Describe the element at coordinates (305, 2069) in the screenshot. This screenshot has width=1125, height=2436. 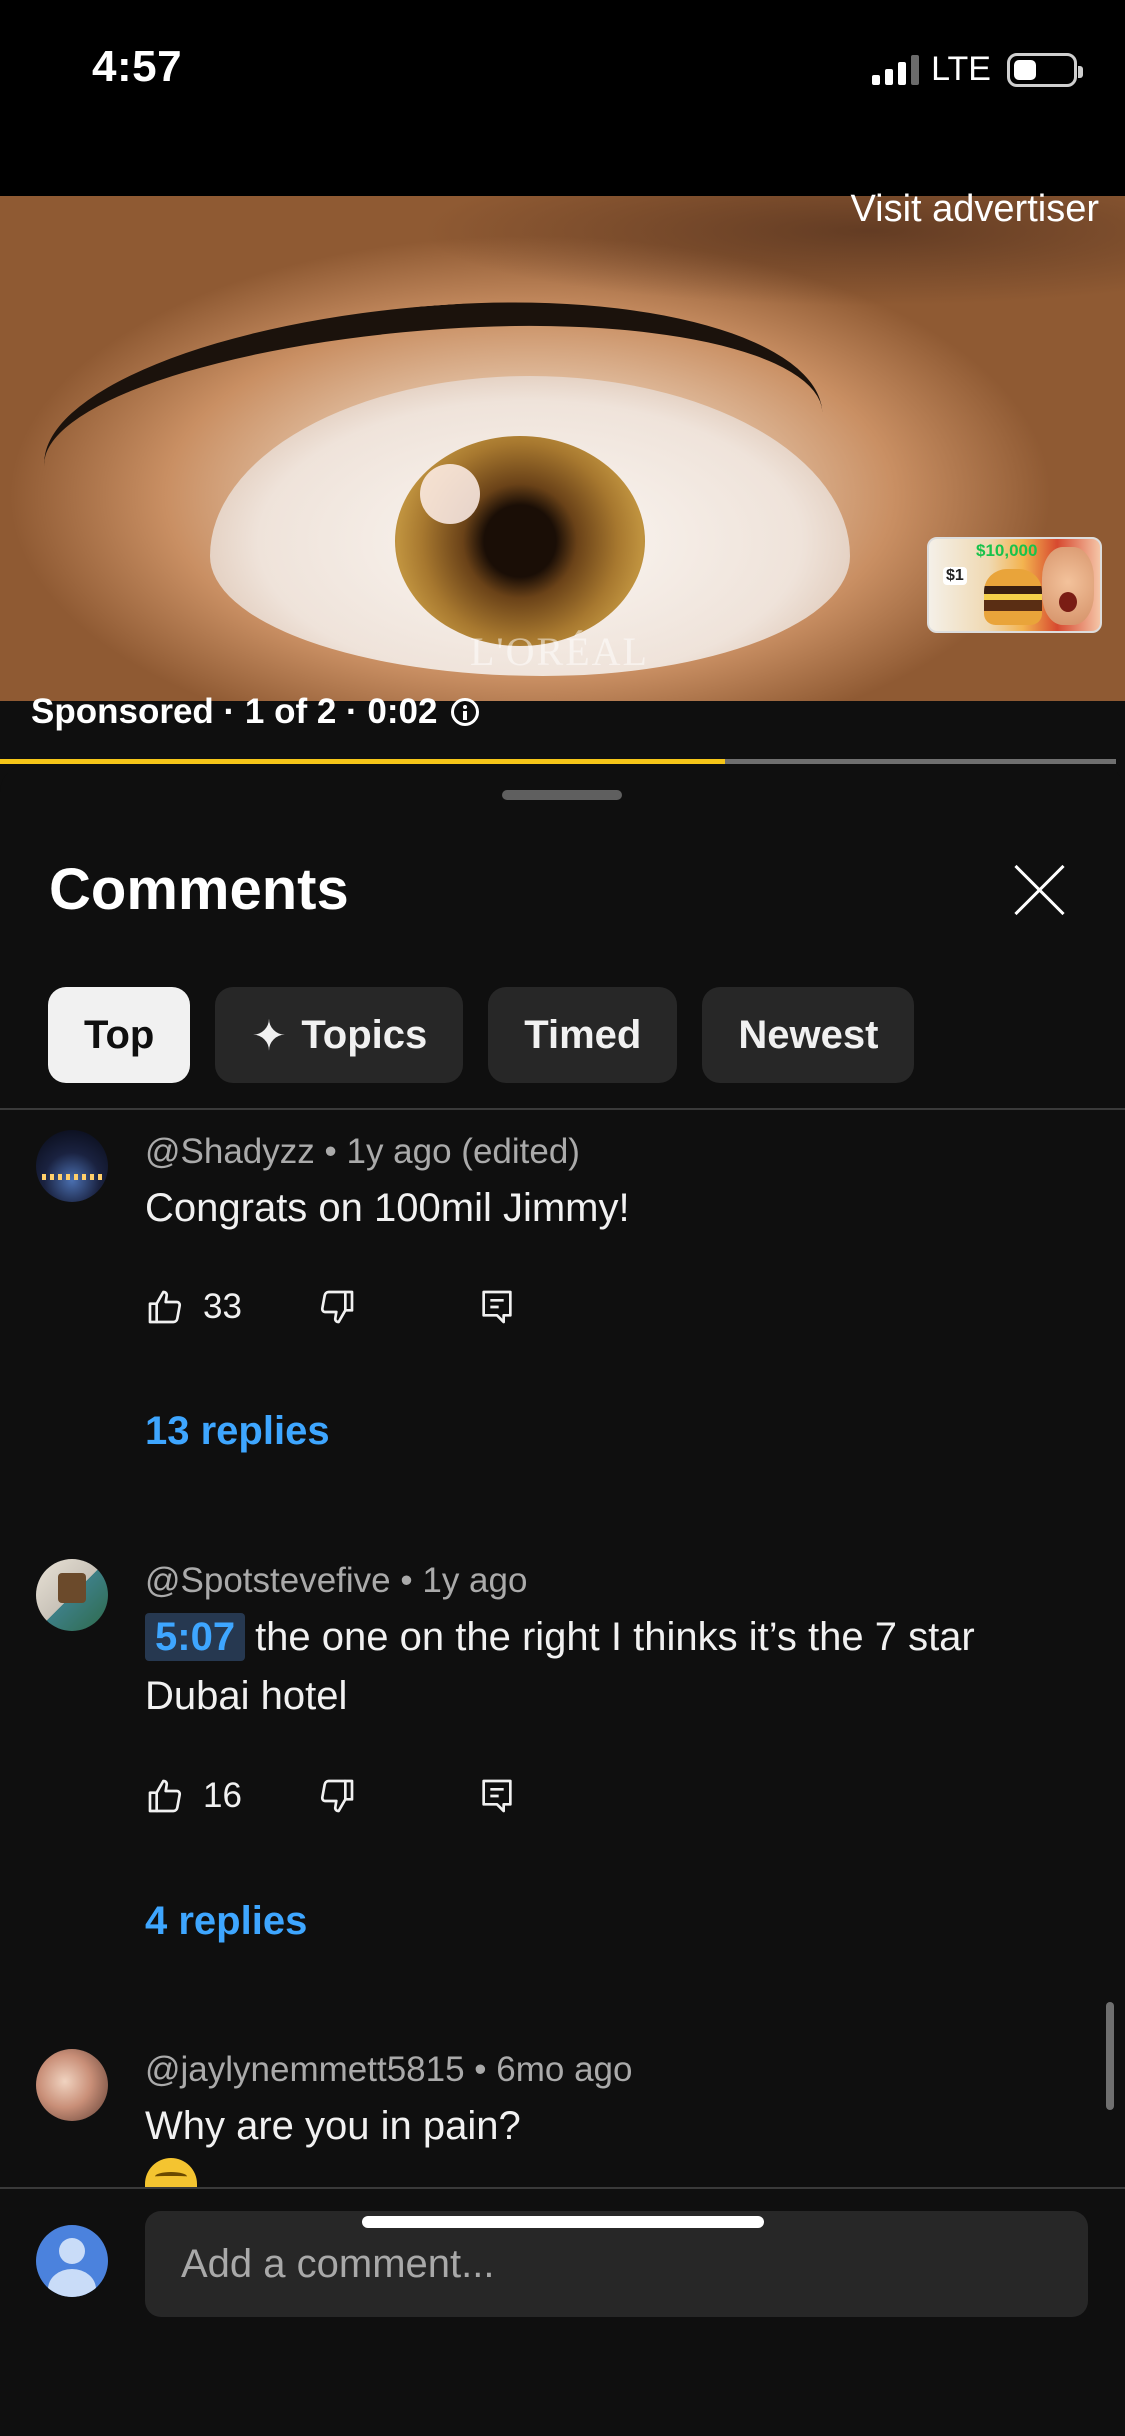
I see `comment-author: @jaylynemmett5815` at that location.